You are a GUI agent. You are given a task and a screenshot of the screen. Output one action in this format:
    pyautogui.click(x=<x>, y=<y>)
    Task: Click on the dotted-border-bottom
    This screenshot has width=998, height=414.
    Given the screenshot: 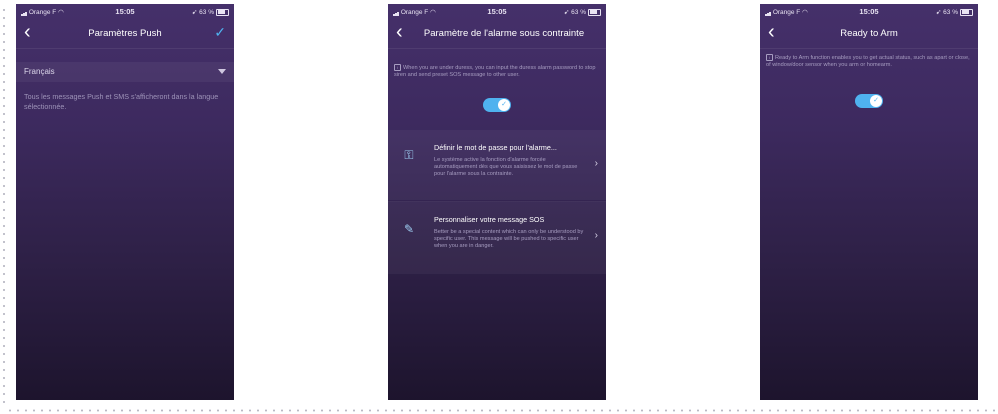 What is the action you would take?
    pyautogui.click(x=501, y=410)
    